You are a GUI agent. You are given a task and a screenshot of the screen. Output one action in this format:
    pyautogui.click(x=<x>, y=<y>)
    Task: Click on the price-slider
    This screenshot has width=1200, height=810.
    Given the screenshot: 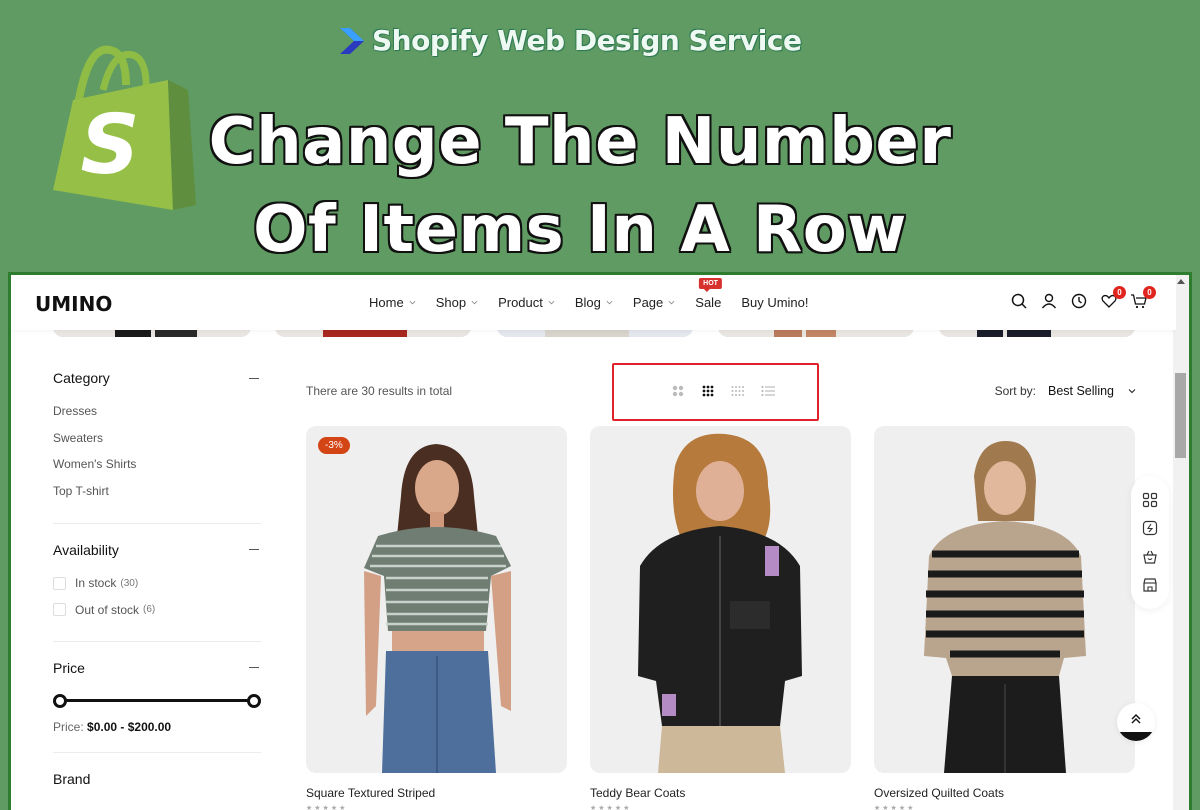 What is the action you would take?
    pyautogui.click(x=157, y=700)
    